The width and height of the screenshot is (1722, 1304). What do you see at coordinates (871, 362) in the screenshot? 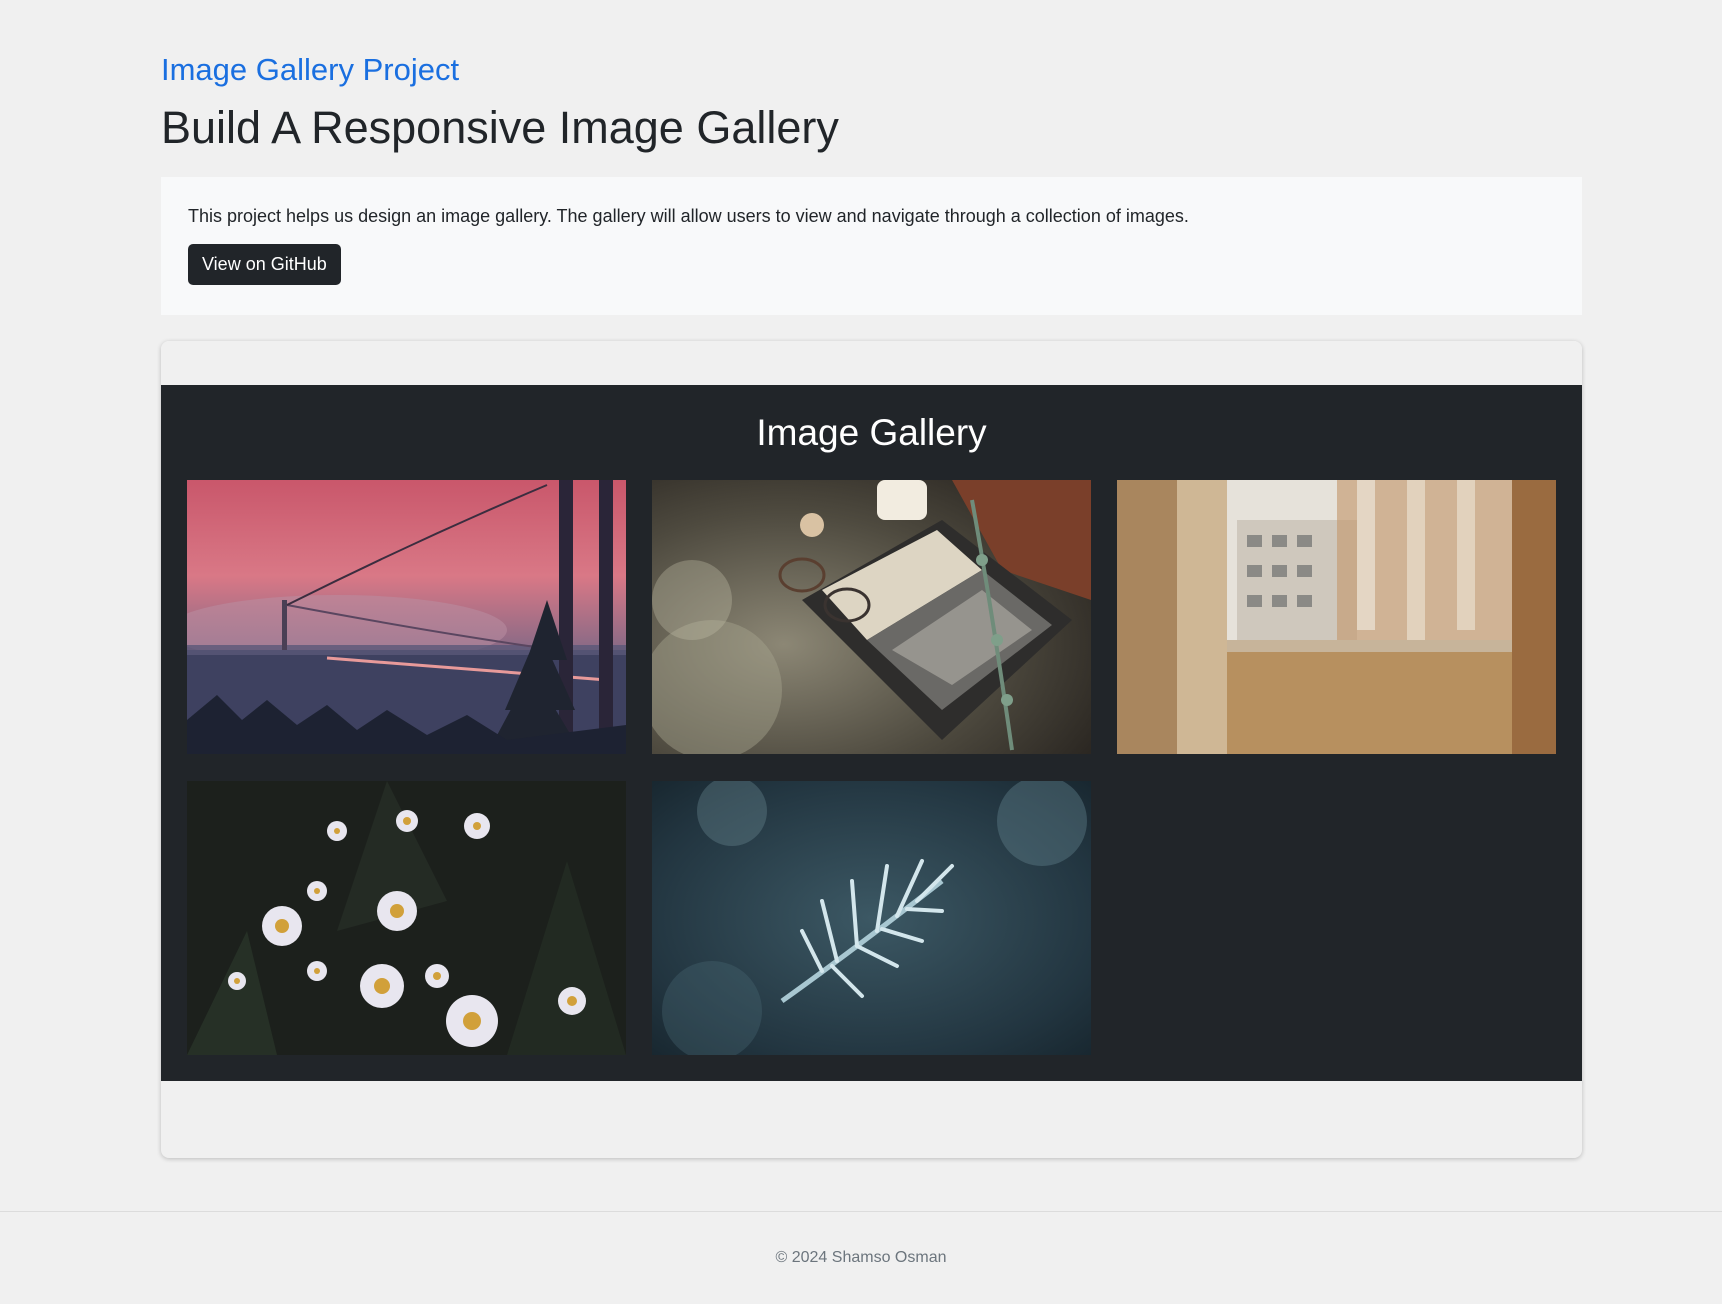
I see `gallery-card-header` at bounding box center [871, 362].